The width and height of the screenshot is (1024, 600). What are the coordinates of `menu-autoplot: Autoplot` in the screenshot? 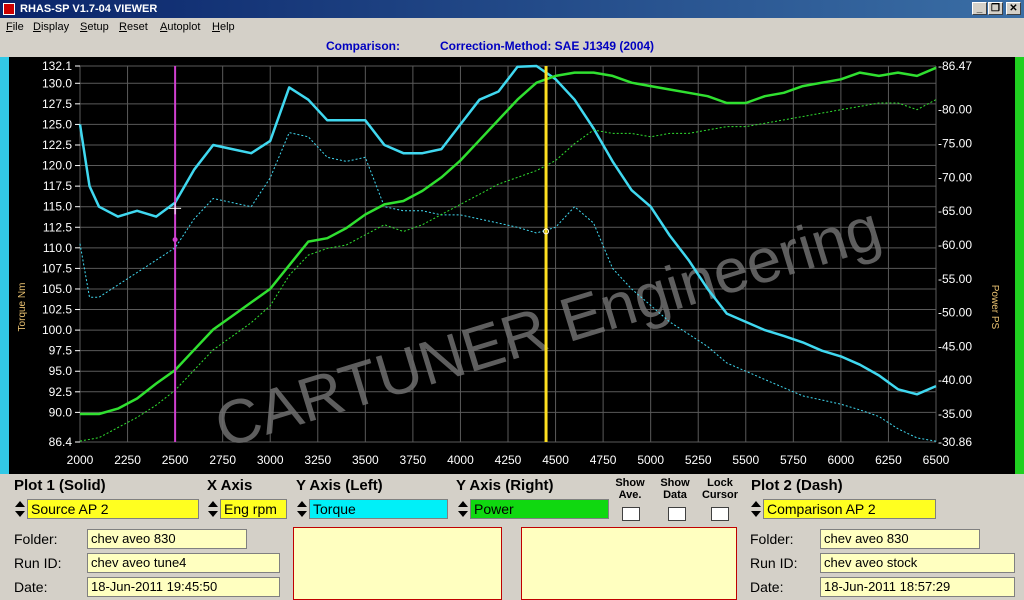 It's located at (180, 27).